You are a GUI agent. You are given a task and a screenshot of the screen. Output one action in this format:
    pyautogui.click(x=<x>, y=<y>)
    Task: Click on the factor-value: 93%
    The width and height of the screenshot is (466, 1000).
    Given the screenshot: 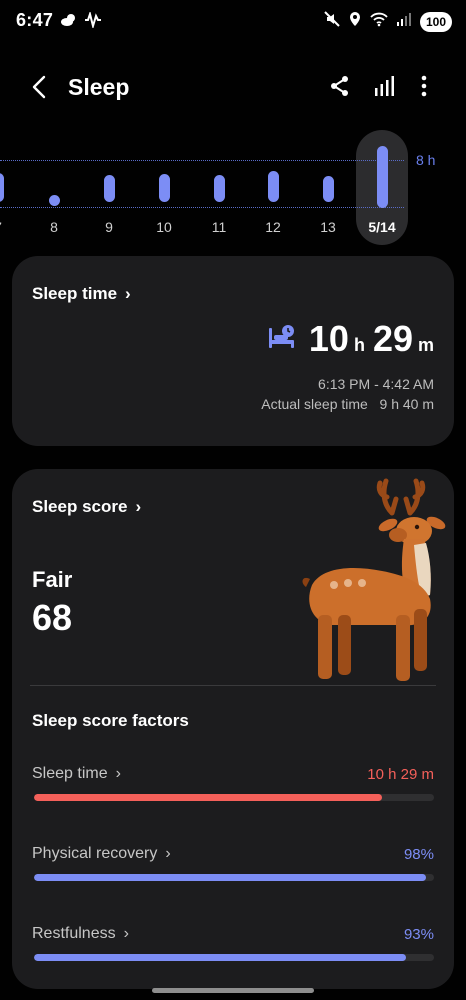 What is the action you would take?
    pyautogui.click(x=418, y=934)
    